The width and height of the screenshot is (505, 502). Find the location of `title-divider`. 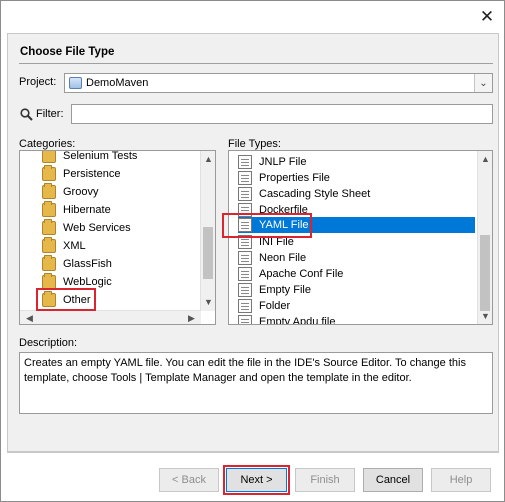

title-divider is located at coordinates (256, 63).